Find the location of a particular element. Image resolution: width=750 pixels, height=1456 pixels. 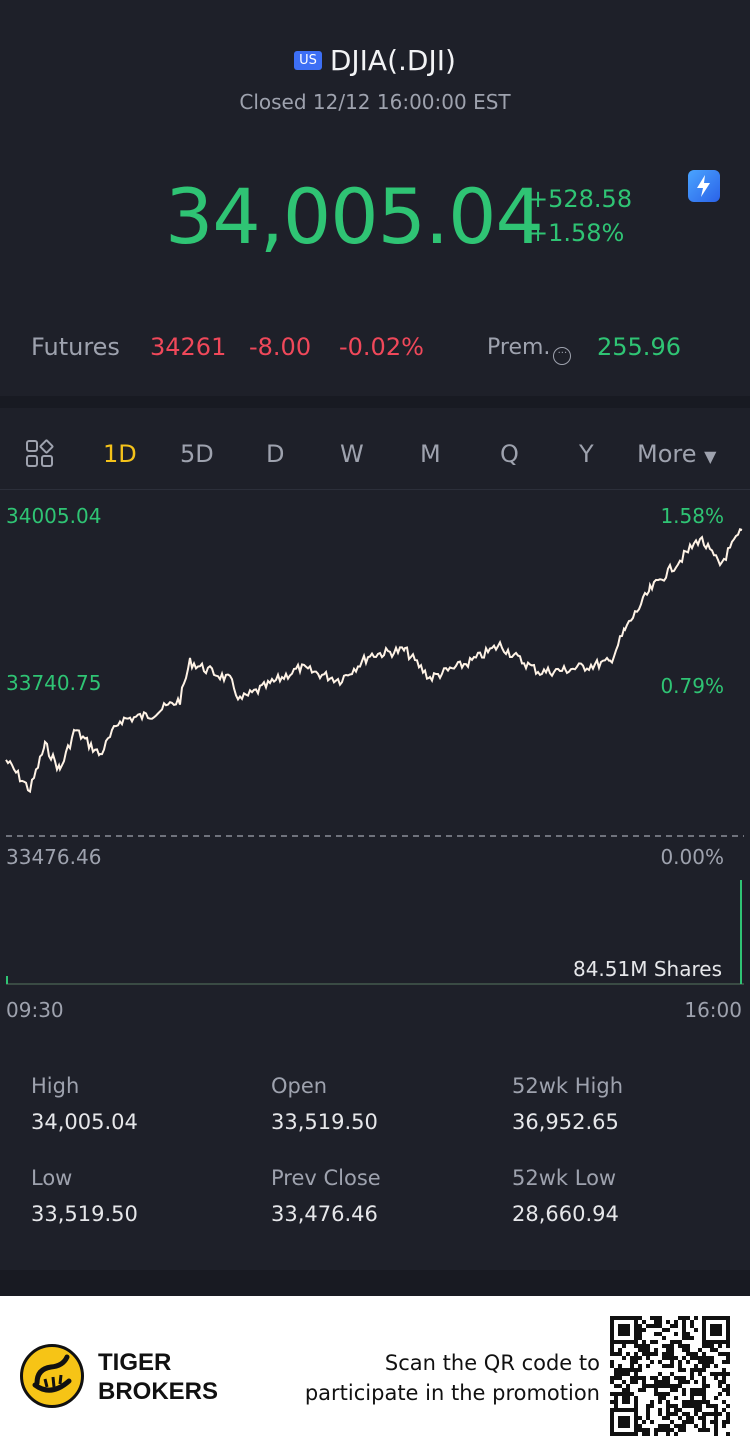

stat-high-label: High is located at coordinates (55, 1086).